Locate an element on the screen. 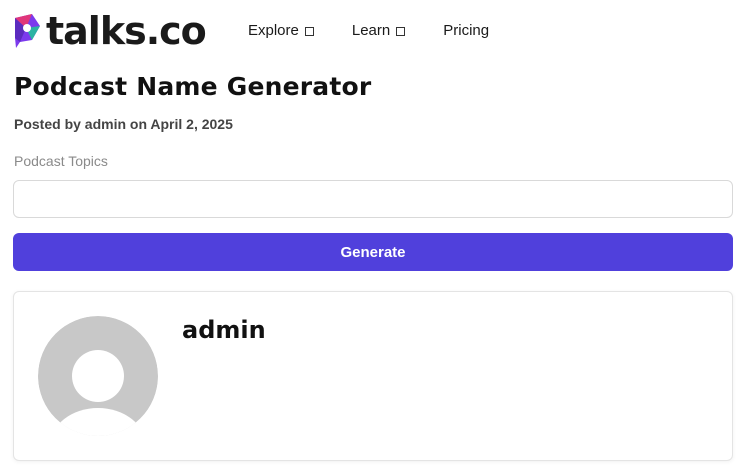  nav-item-explore: Explore is located at coordinates (281, 31).